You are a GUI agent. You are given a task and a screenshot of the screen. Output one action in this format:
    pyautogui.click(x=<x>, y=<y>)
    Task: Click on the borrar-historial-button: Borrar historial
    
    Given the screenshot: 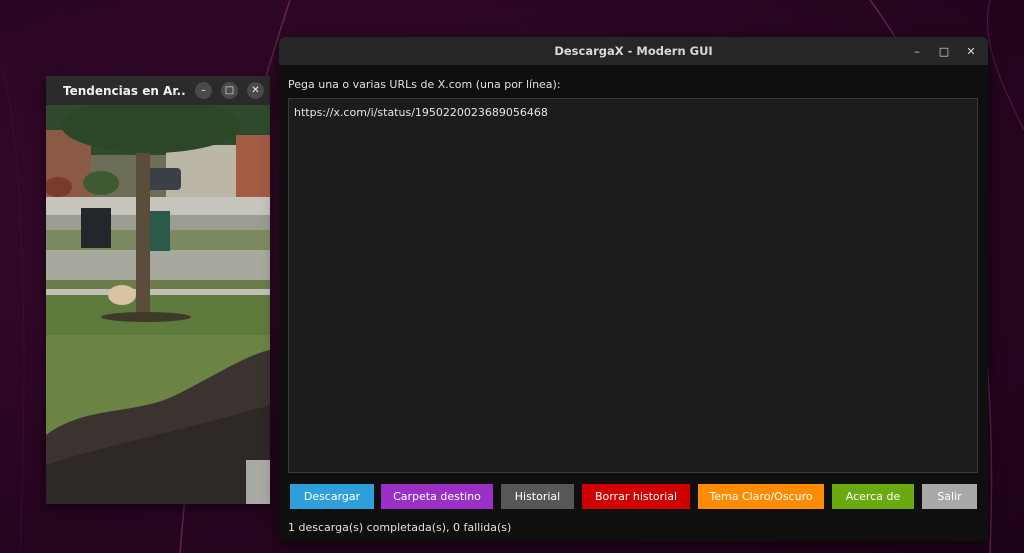 What is the action you would take?
    pyautogui.click(x=636, y=496)
    